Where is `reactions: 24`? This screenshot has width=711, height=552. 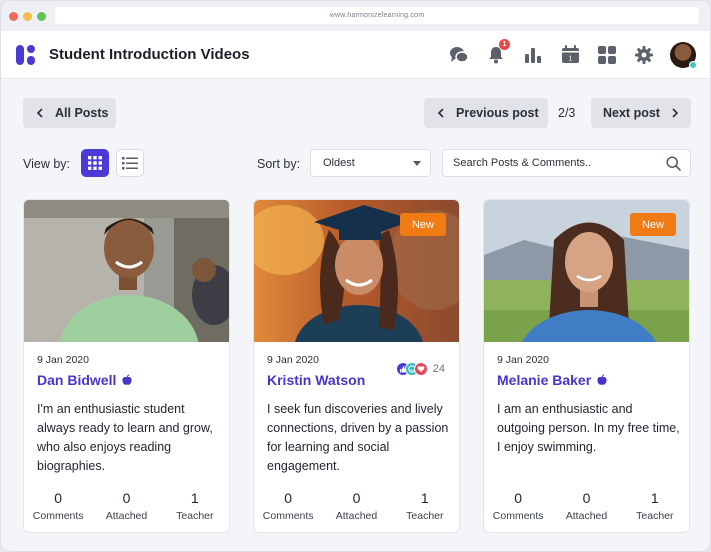
reactions: 24 is located at coordinates (420, 369).